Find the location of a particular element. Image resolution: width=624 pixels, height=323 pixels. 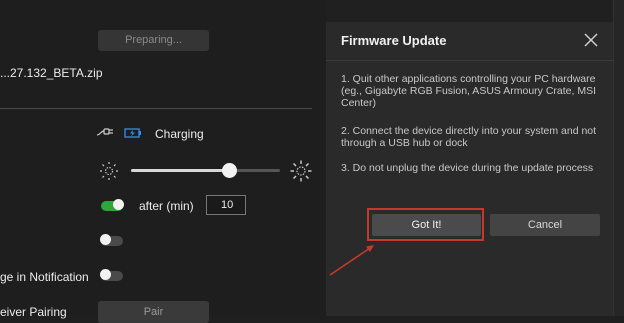

got-it-button: Got It! is located at coordinates (426, 225).